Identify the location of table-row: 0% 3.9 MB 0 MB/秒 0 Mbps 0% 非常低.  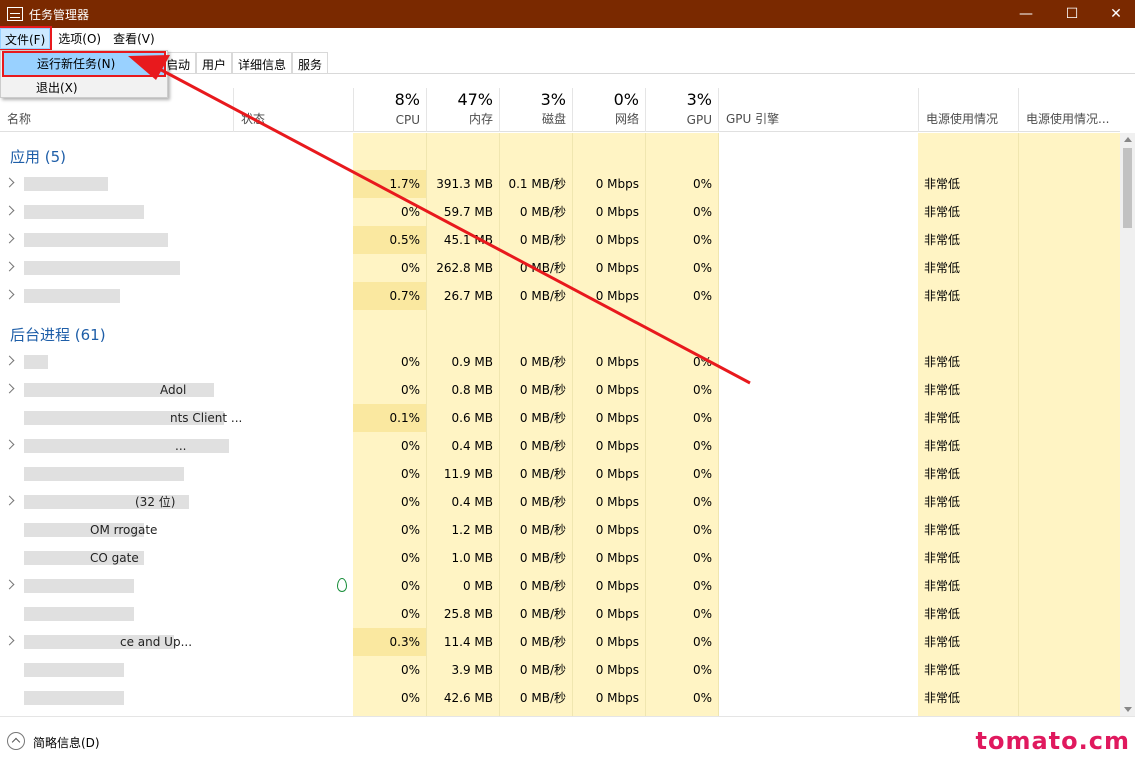
(560, 670).